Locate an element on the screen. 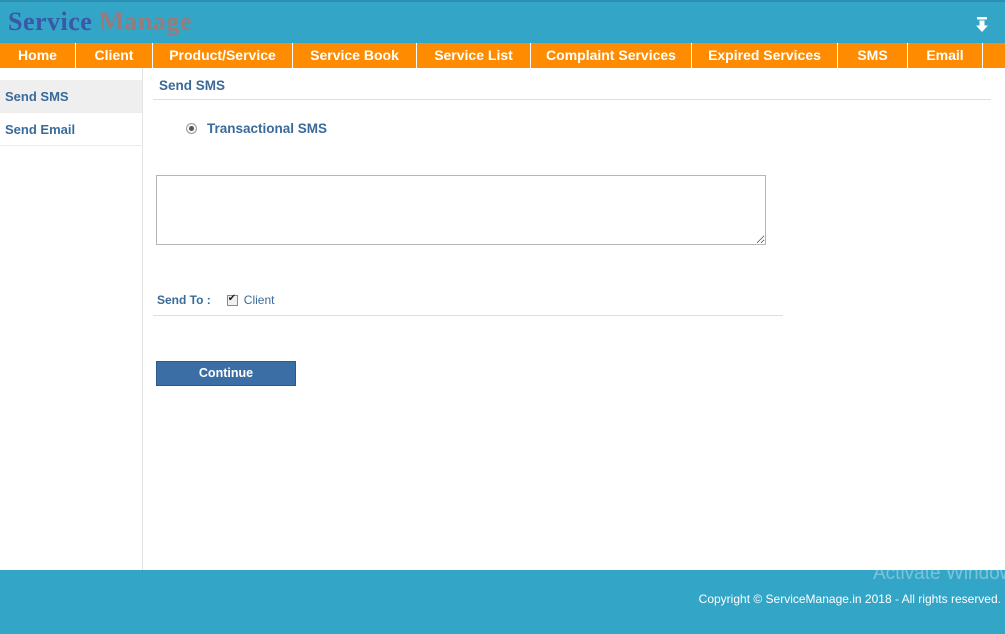 Image resolution: width=1005 pixels, height=634 pixels. transactional-sms-radio is located at coordinates (191, 128).